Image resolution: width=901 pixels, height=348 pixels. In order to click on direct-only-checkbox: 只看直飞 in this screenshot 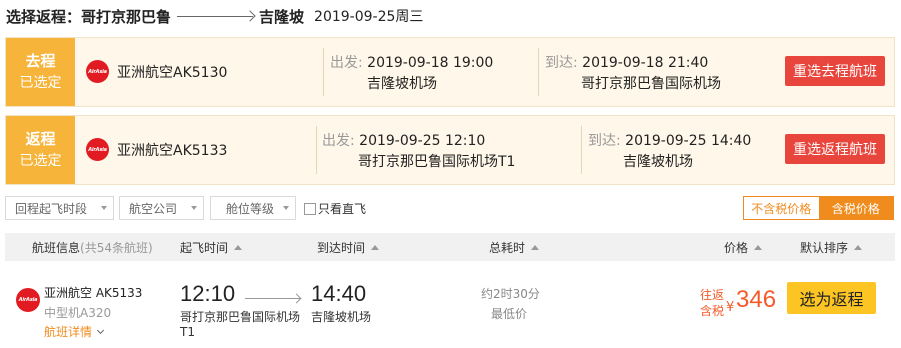, I will do `click(335, 208)`.